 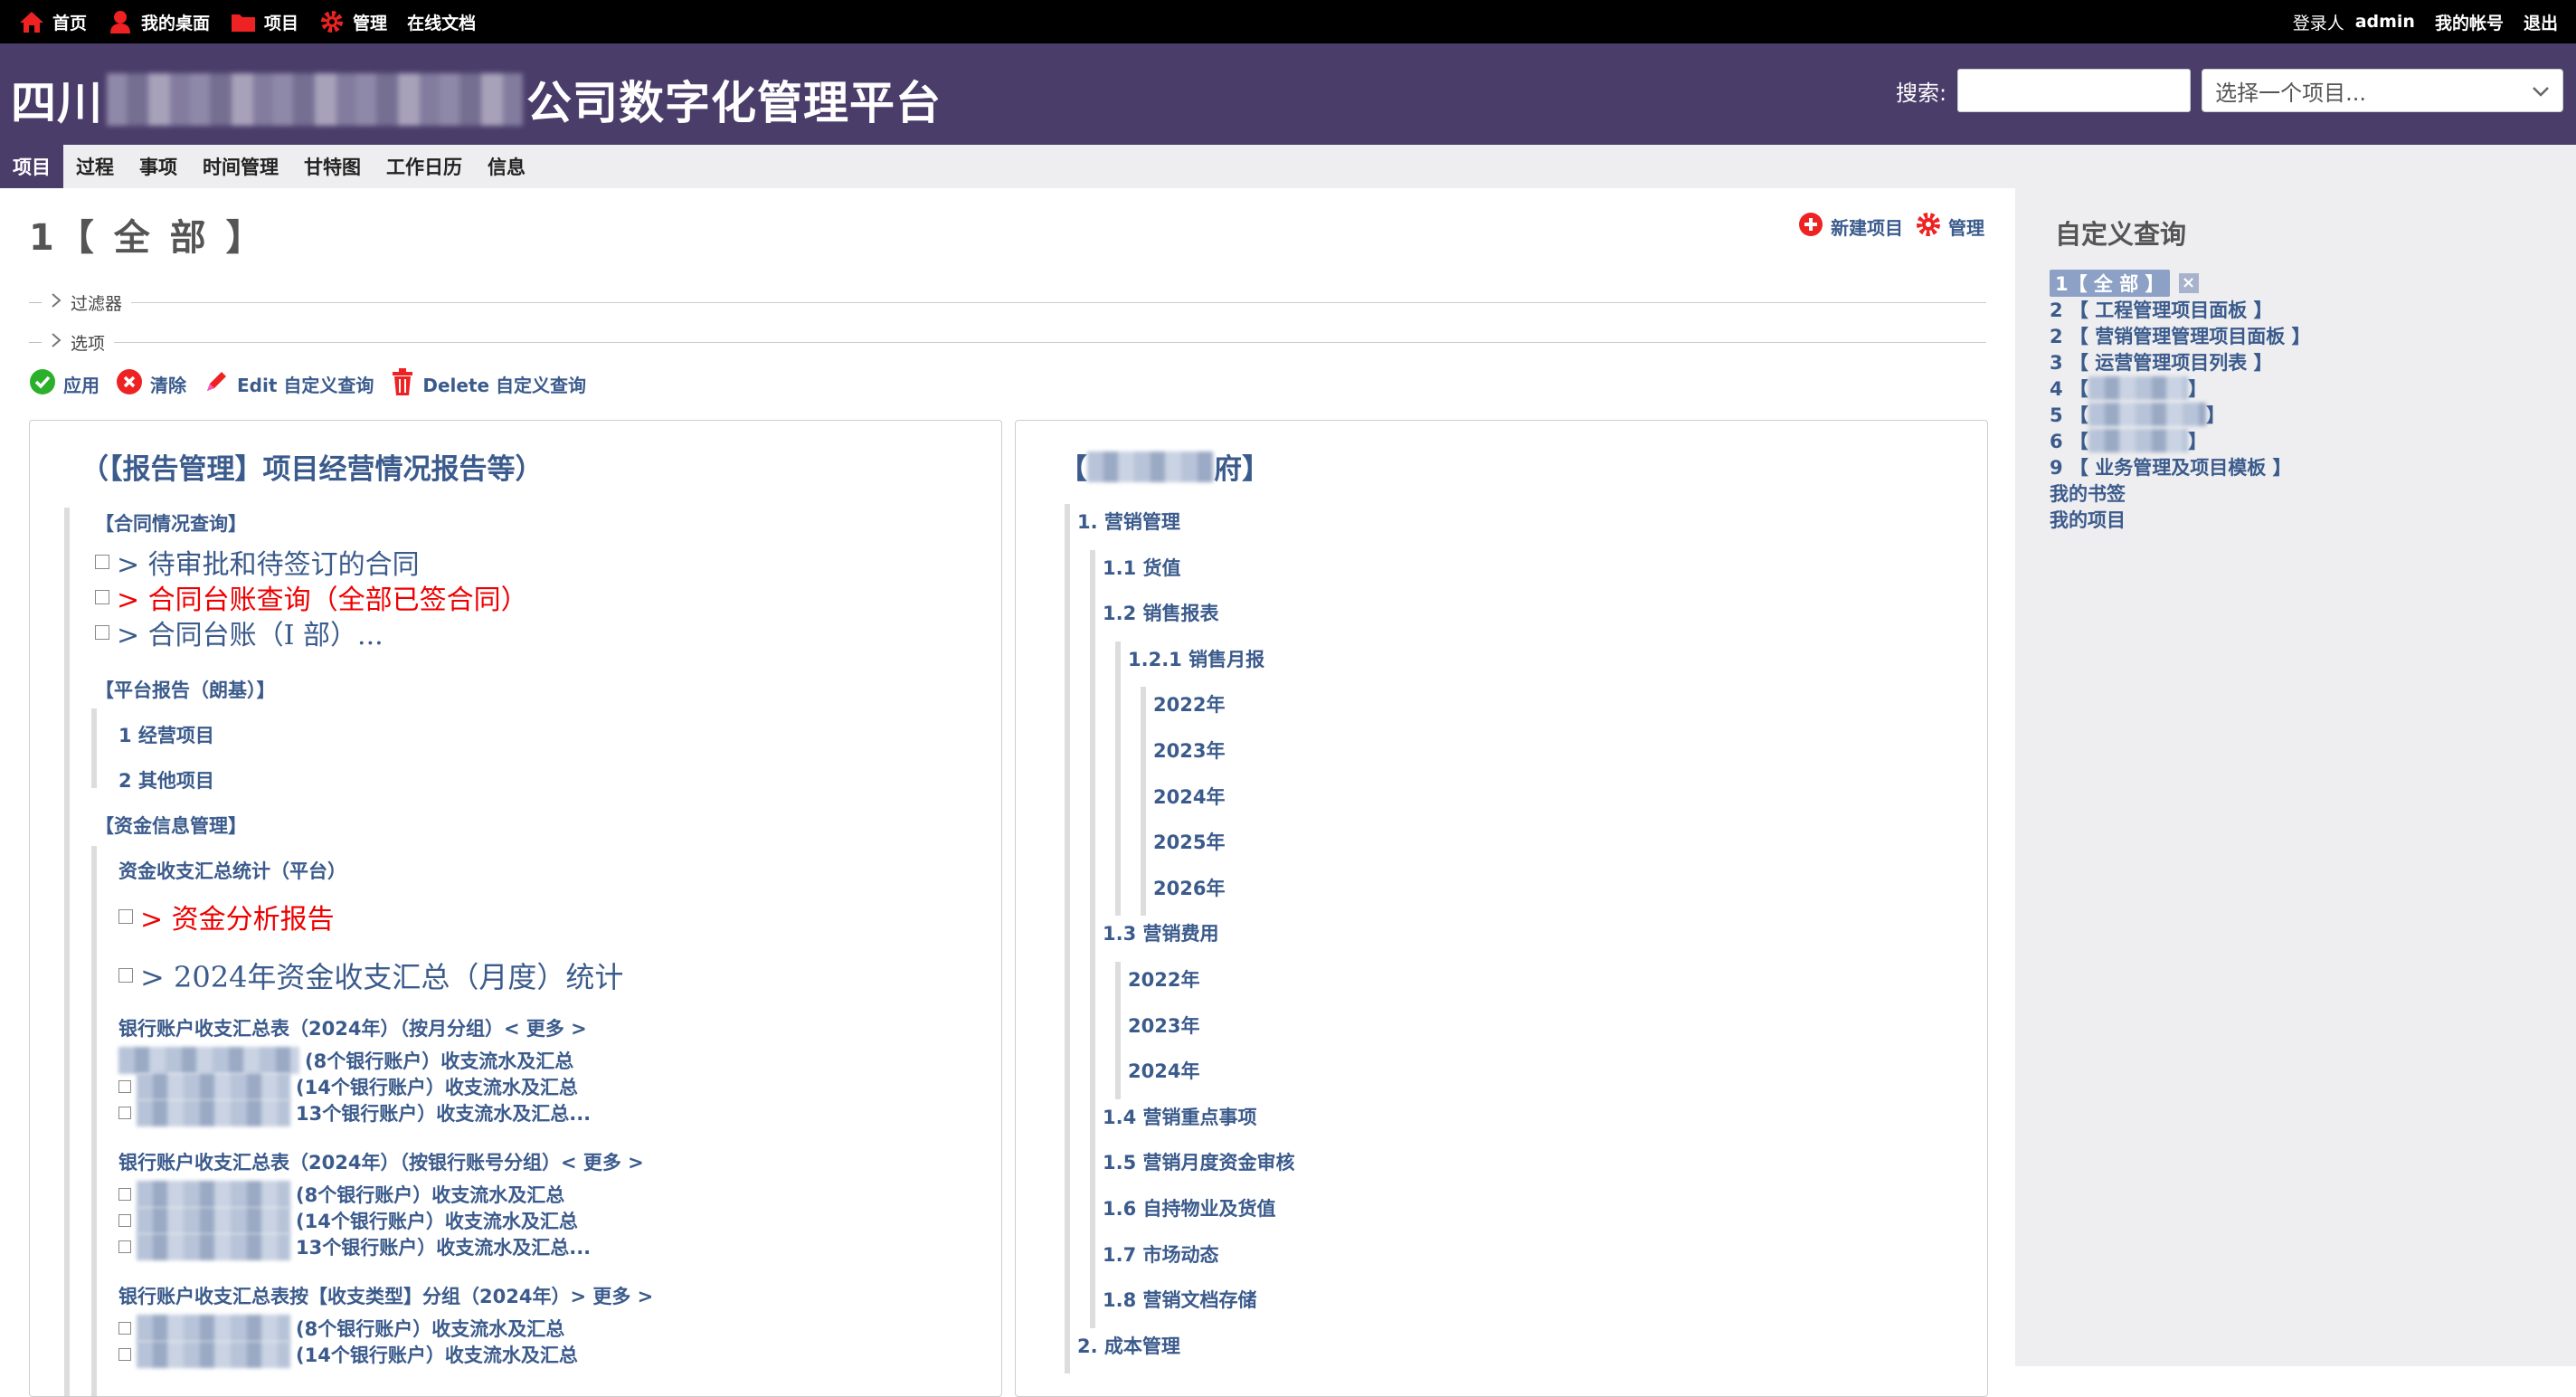 I want to click on wiki-indent-bar, so click(x=94, y=748).